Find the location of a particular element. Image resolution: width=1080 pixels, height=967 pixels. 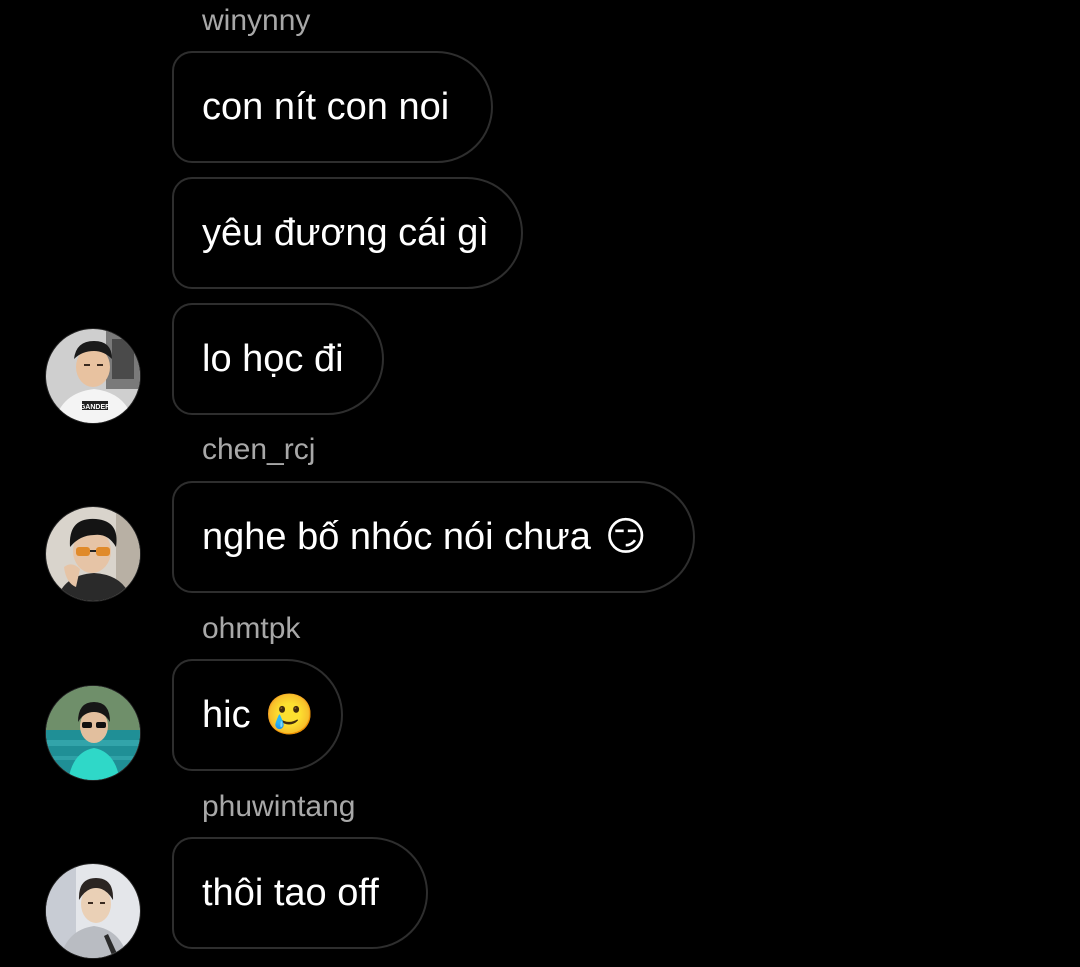

avatar-chen-rcj-image is located at coordinates (93, 554).